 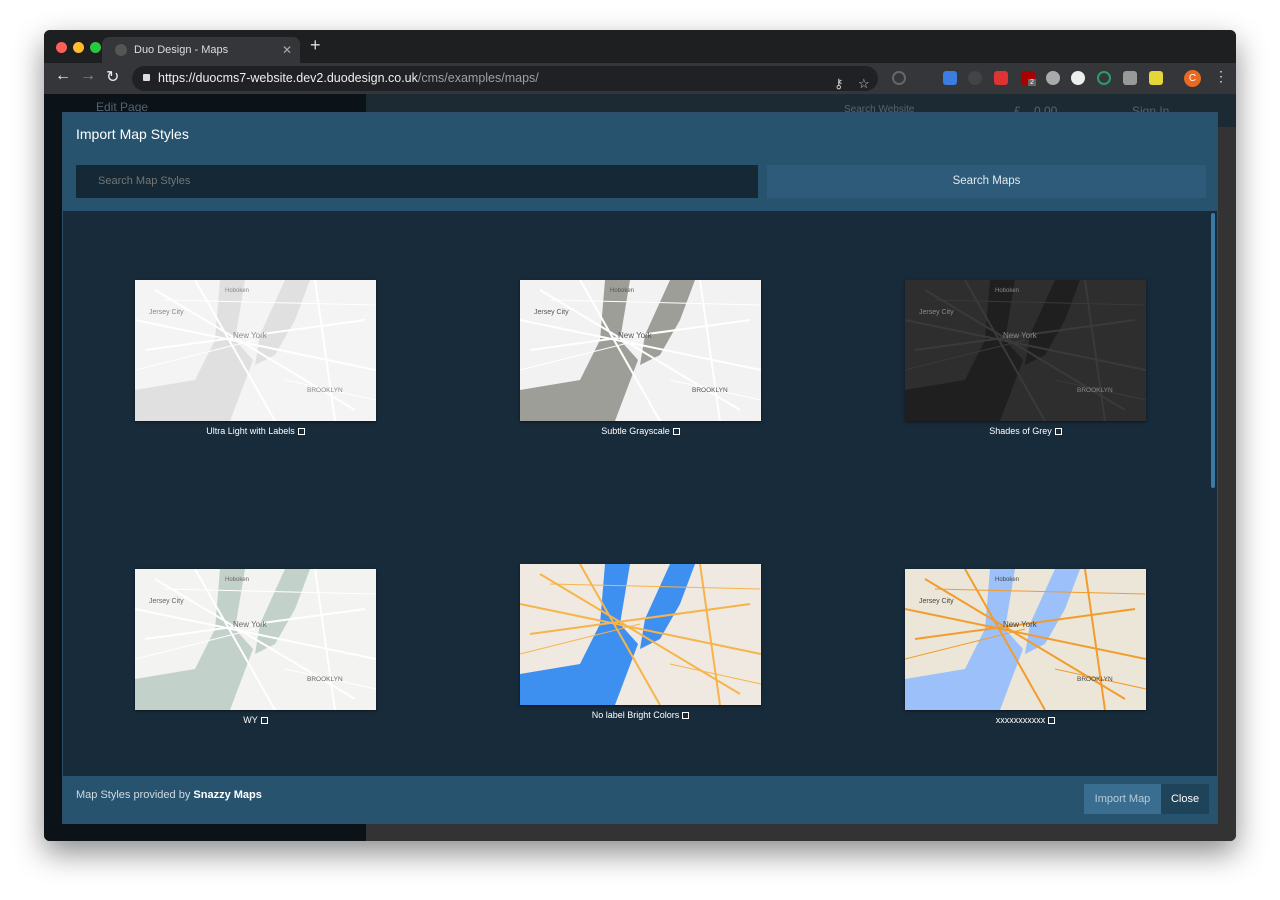 What do you see at coordinates (146, 77) in the screenshot?
I see `lock-icon` at bounding box center [146, 77].